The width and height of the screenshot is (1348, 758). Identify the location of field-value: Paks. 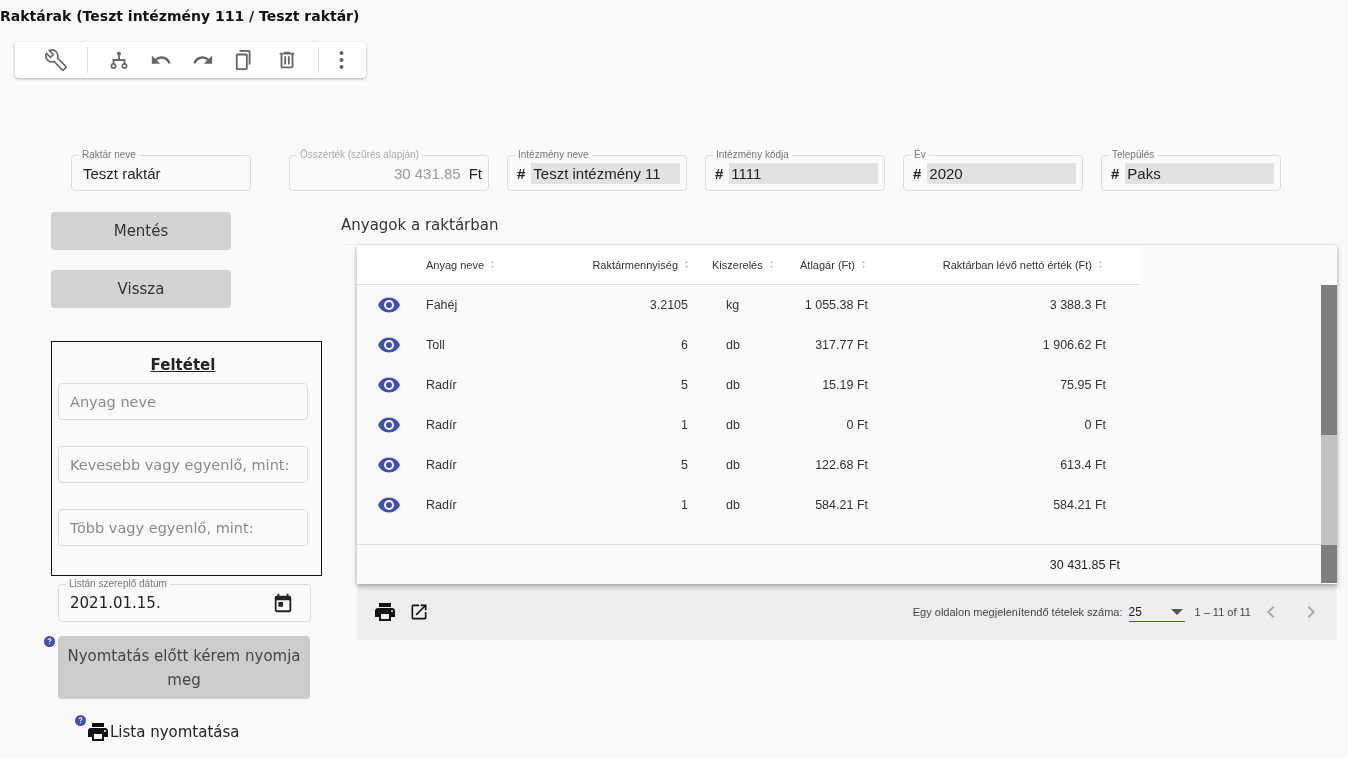
(1199, 173).